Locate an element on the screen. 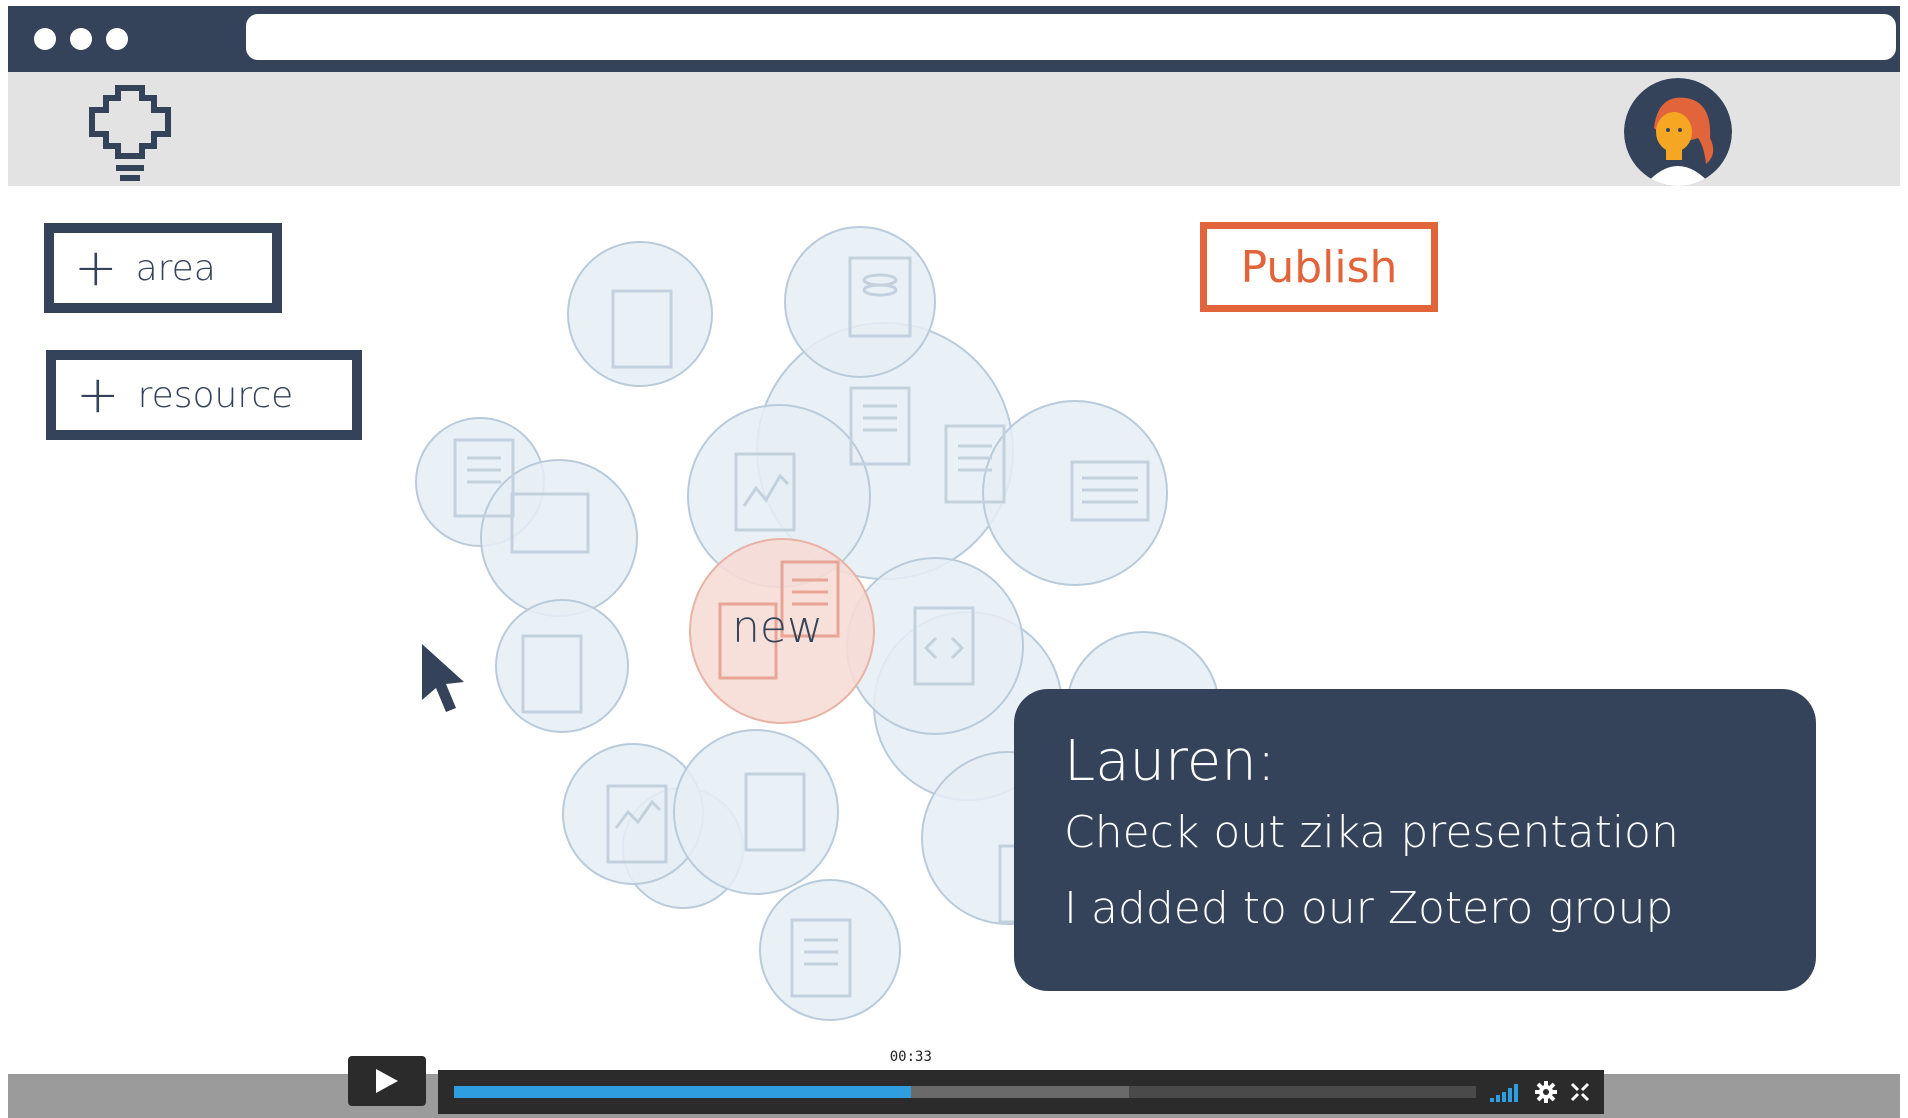 The height and width of the screenshot is (1118, 1908). chat-message-line-2: I added to our Zotero group is located at coordinates (1369, 908).